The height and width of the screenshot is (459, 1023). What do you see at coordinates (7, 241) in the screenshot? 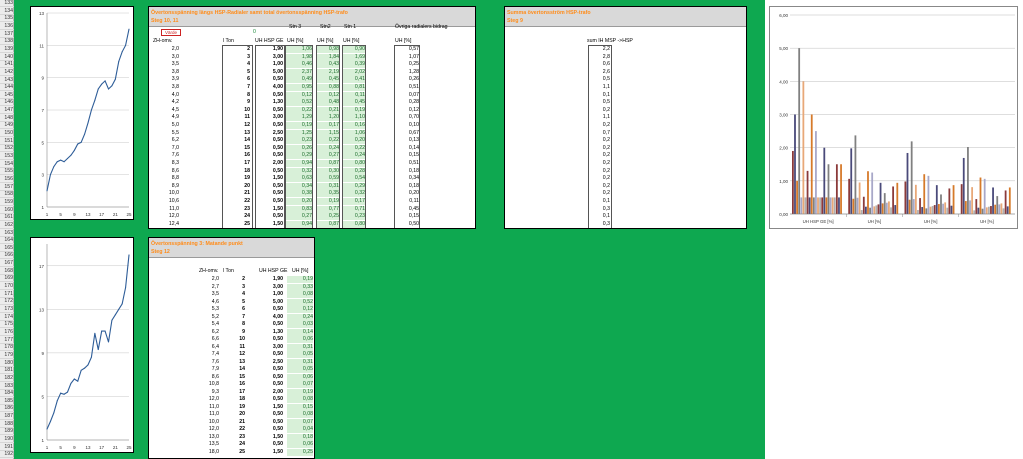
I see `row-number: 164` at bounding box center [7, 241].